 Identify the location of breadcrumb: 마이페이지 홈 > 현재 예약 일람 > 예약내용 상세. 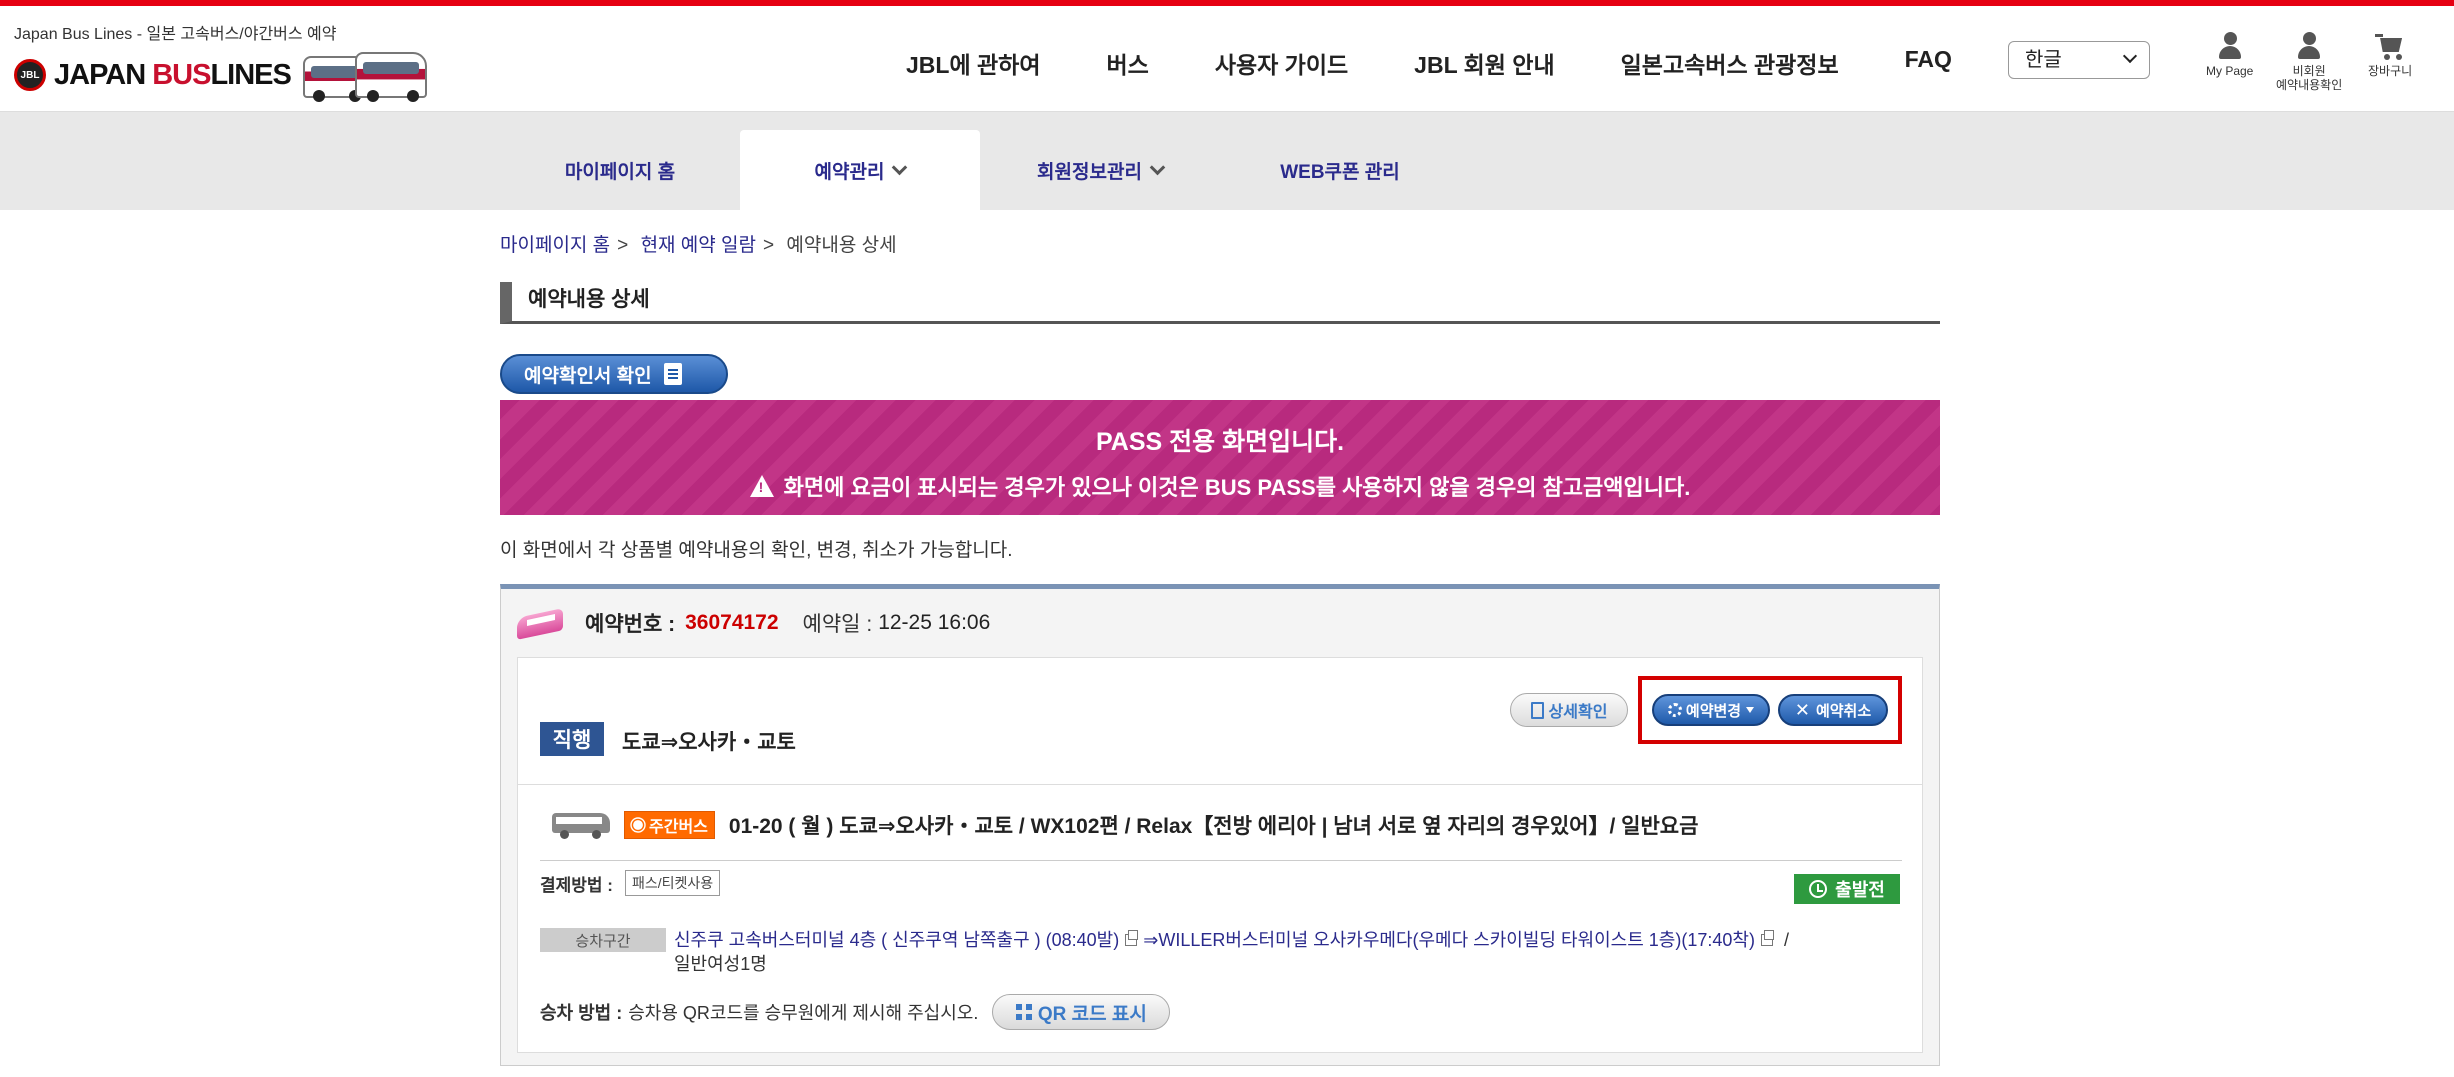
(698, 245).